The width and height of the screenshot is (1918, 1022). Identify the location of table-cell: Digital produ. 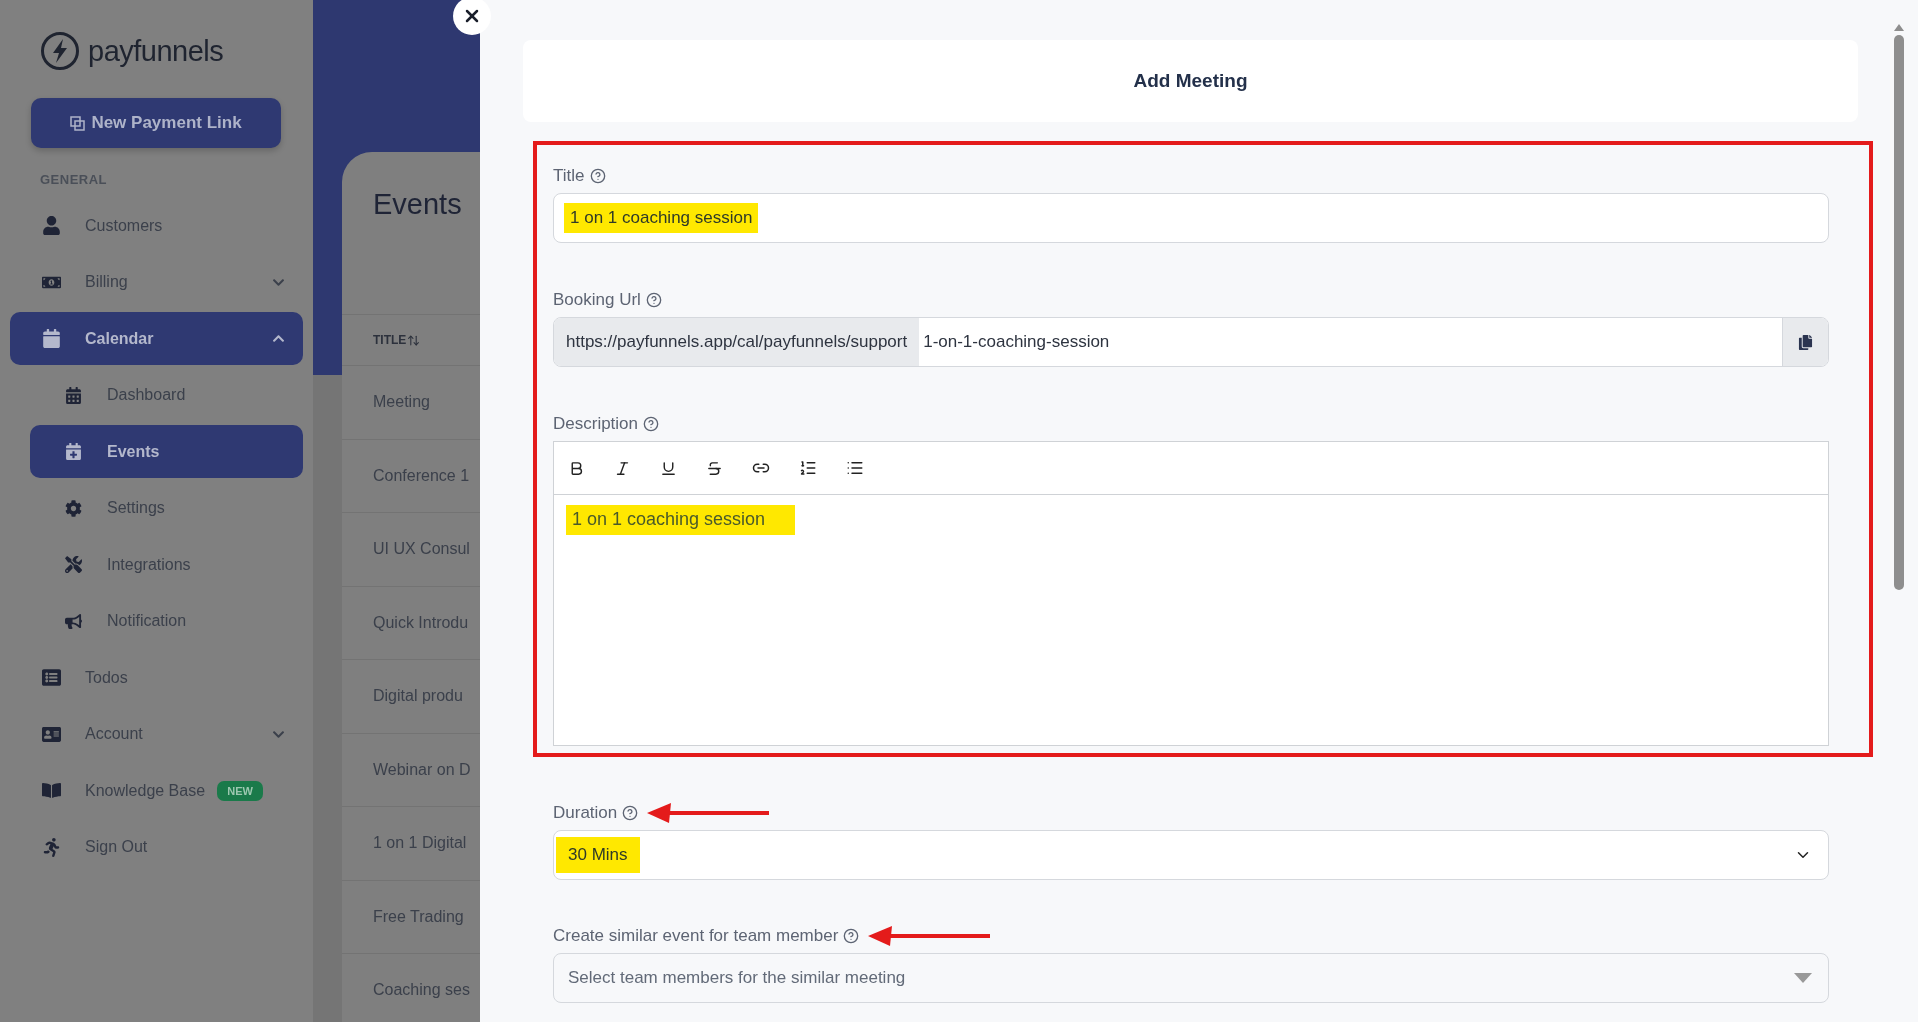
(418, 696).